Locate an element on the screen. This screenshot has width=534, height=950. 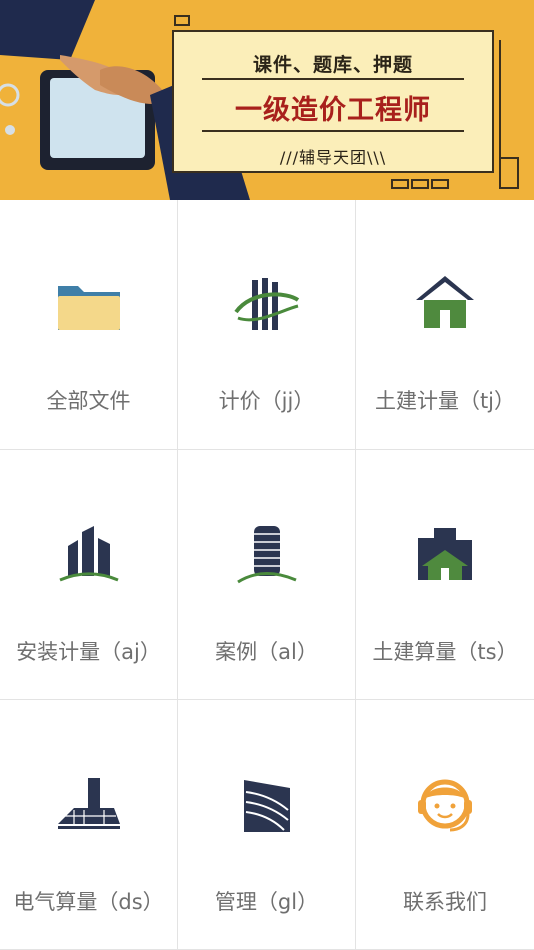
grid-item-label: 电气算量（ds） is located at coordinates (88, 902).